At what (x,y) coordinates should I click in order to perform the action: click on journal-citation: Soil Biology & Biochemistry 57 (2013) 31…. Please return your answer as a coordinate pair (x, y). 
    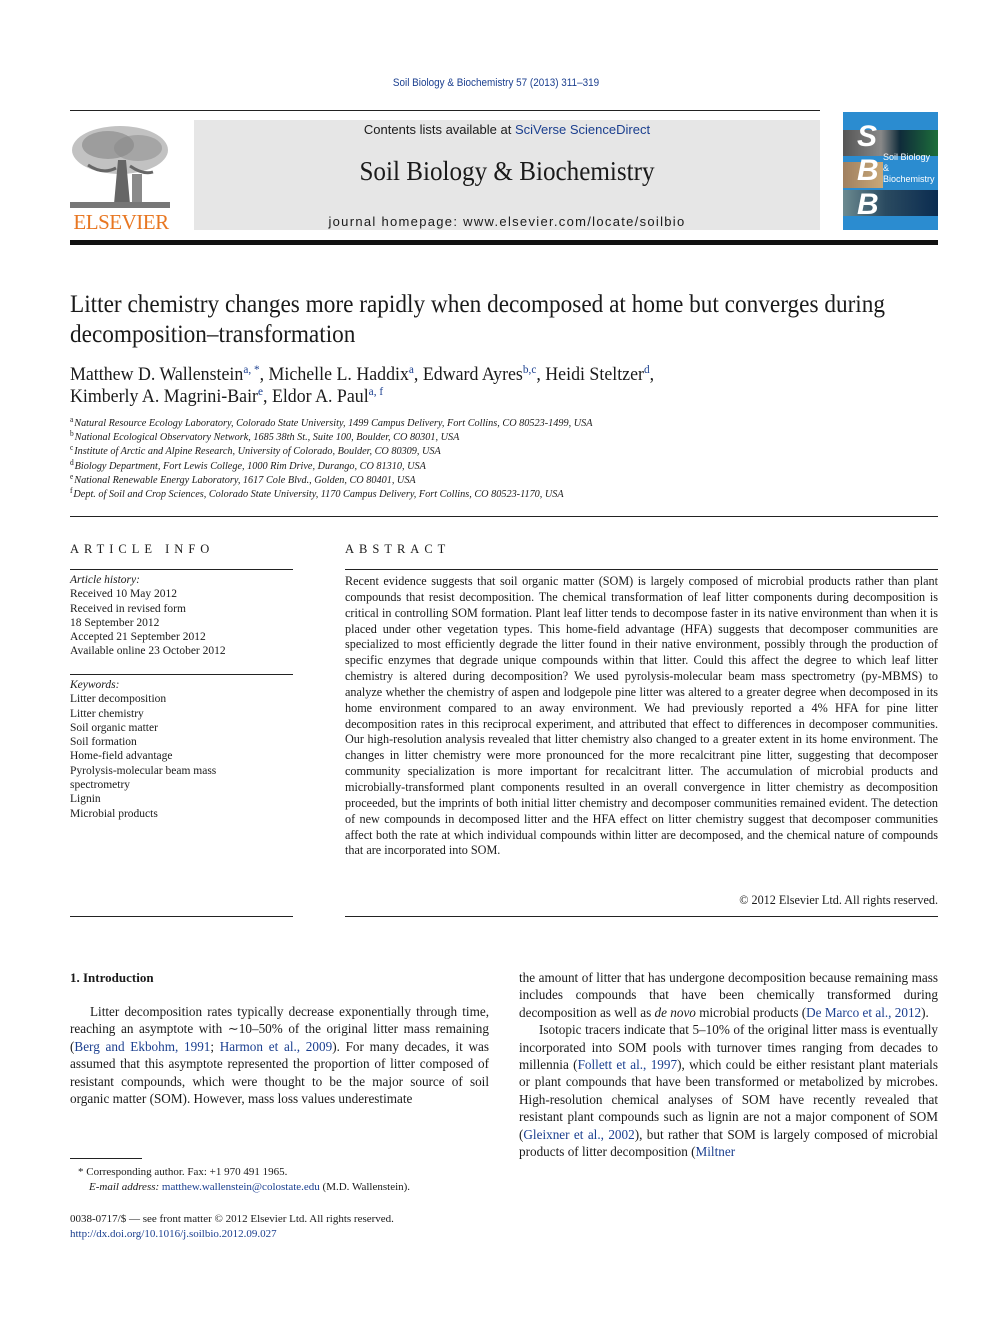
    Looking at the image, I should click on (496, 83).